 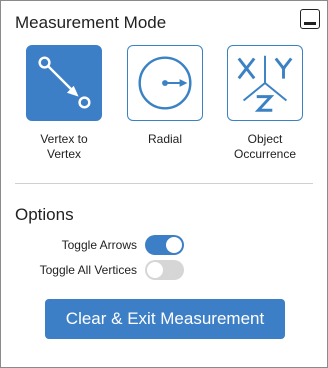 I want to click on panel-title: Measurement Mode, so click(x=91, y=22).